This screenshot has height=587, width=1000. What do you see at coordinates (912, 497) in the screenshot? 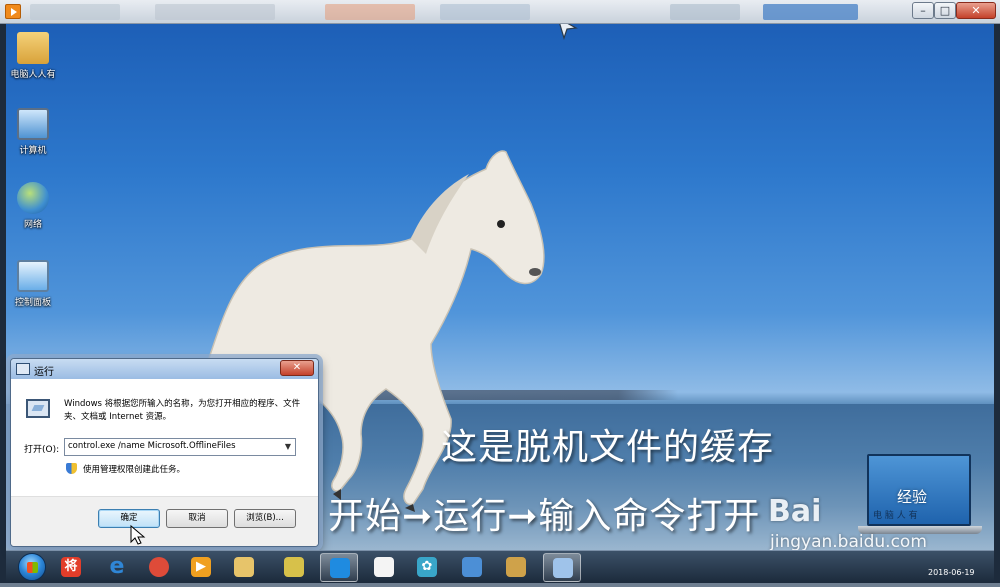
I see `watermark-brand-cn: 经验` at bounding box center [912, 497].